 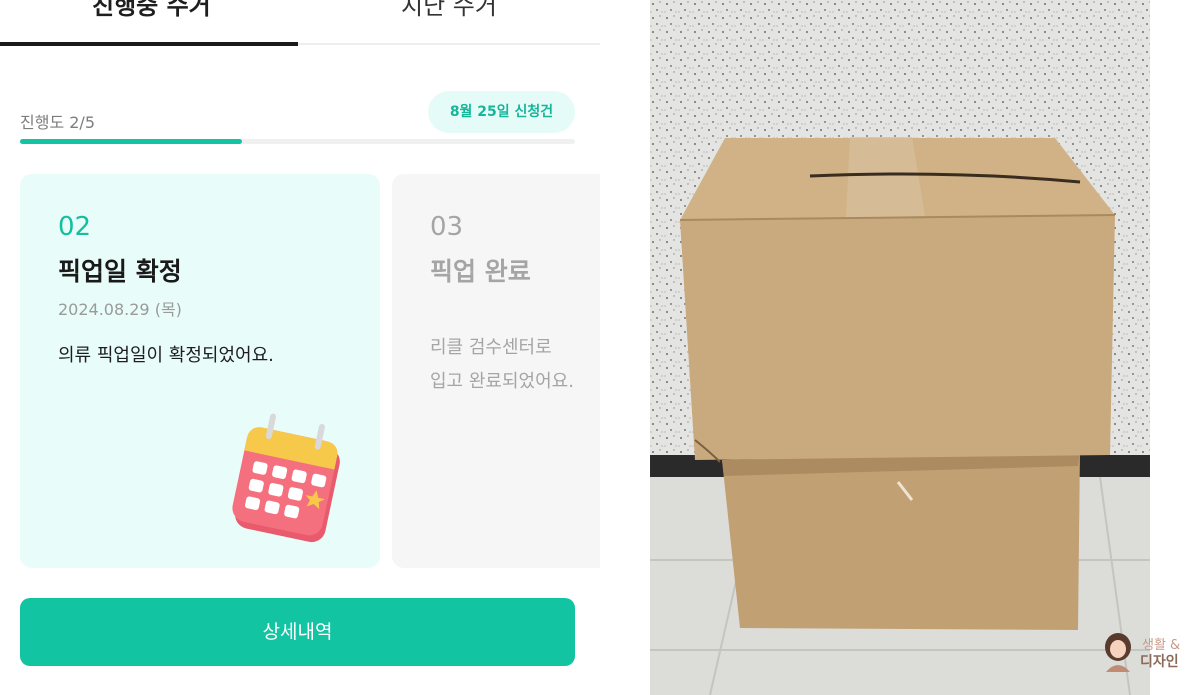 What do you see at coordinates (297, 141) in the screenshot?
I see `progress-track` at bounding box center [297, 141].